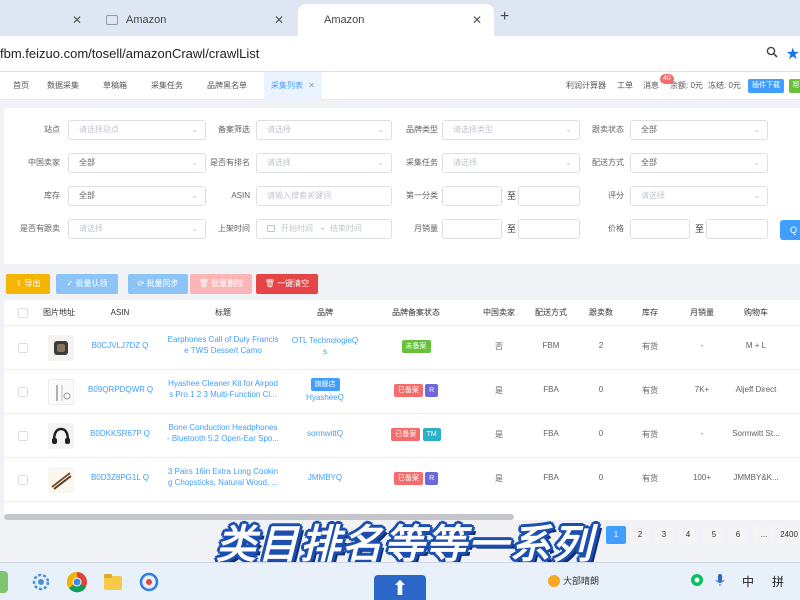  Describe the element at coordinates (196, 20) in the screenshot. I see `browser-tab-amazon-1: Amazon ✕` at that location.